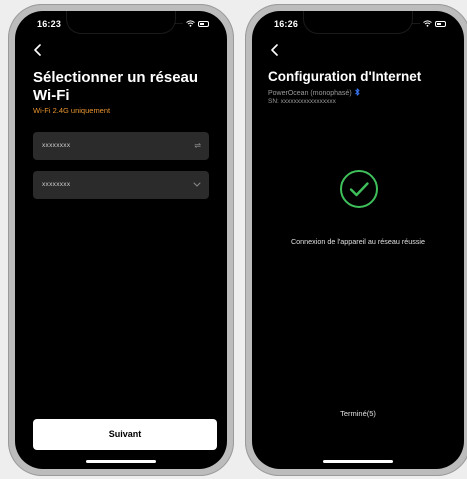 The height and width of the screenshot is (479, 467). What do you see at coordinates (121, 185) in the screenshot?
I see `password-field: xxxxxxxx` at bounding box center [121, 185].